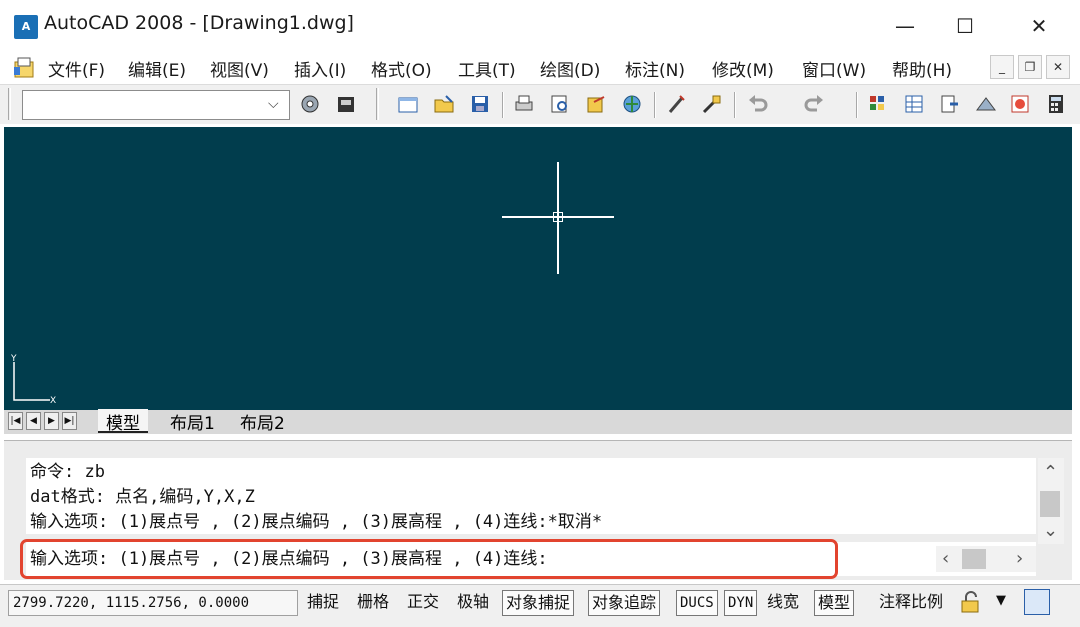 The width and height of the screenshot is (1080, 627). I want to click on publish-icon, so click(596, 104).